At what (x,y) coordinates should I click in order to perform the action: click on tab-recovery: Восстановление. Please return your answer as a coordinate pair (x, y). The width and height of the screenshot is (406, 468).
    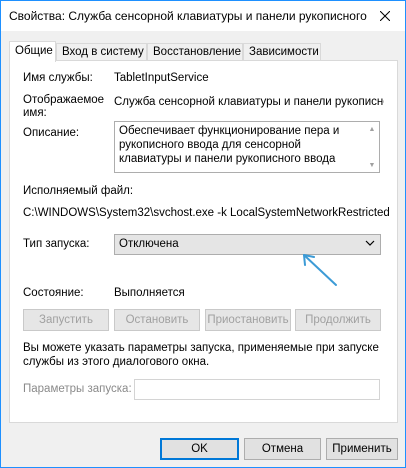
    Looking at the image, I should click on (195, 52).